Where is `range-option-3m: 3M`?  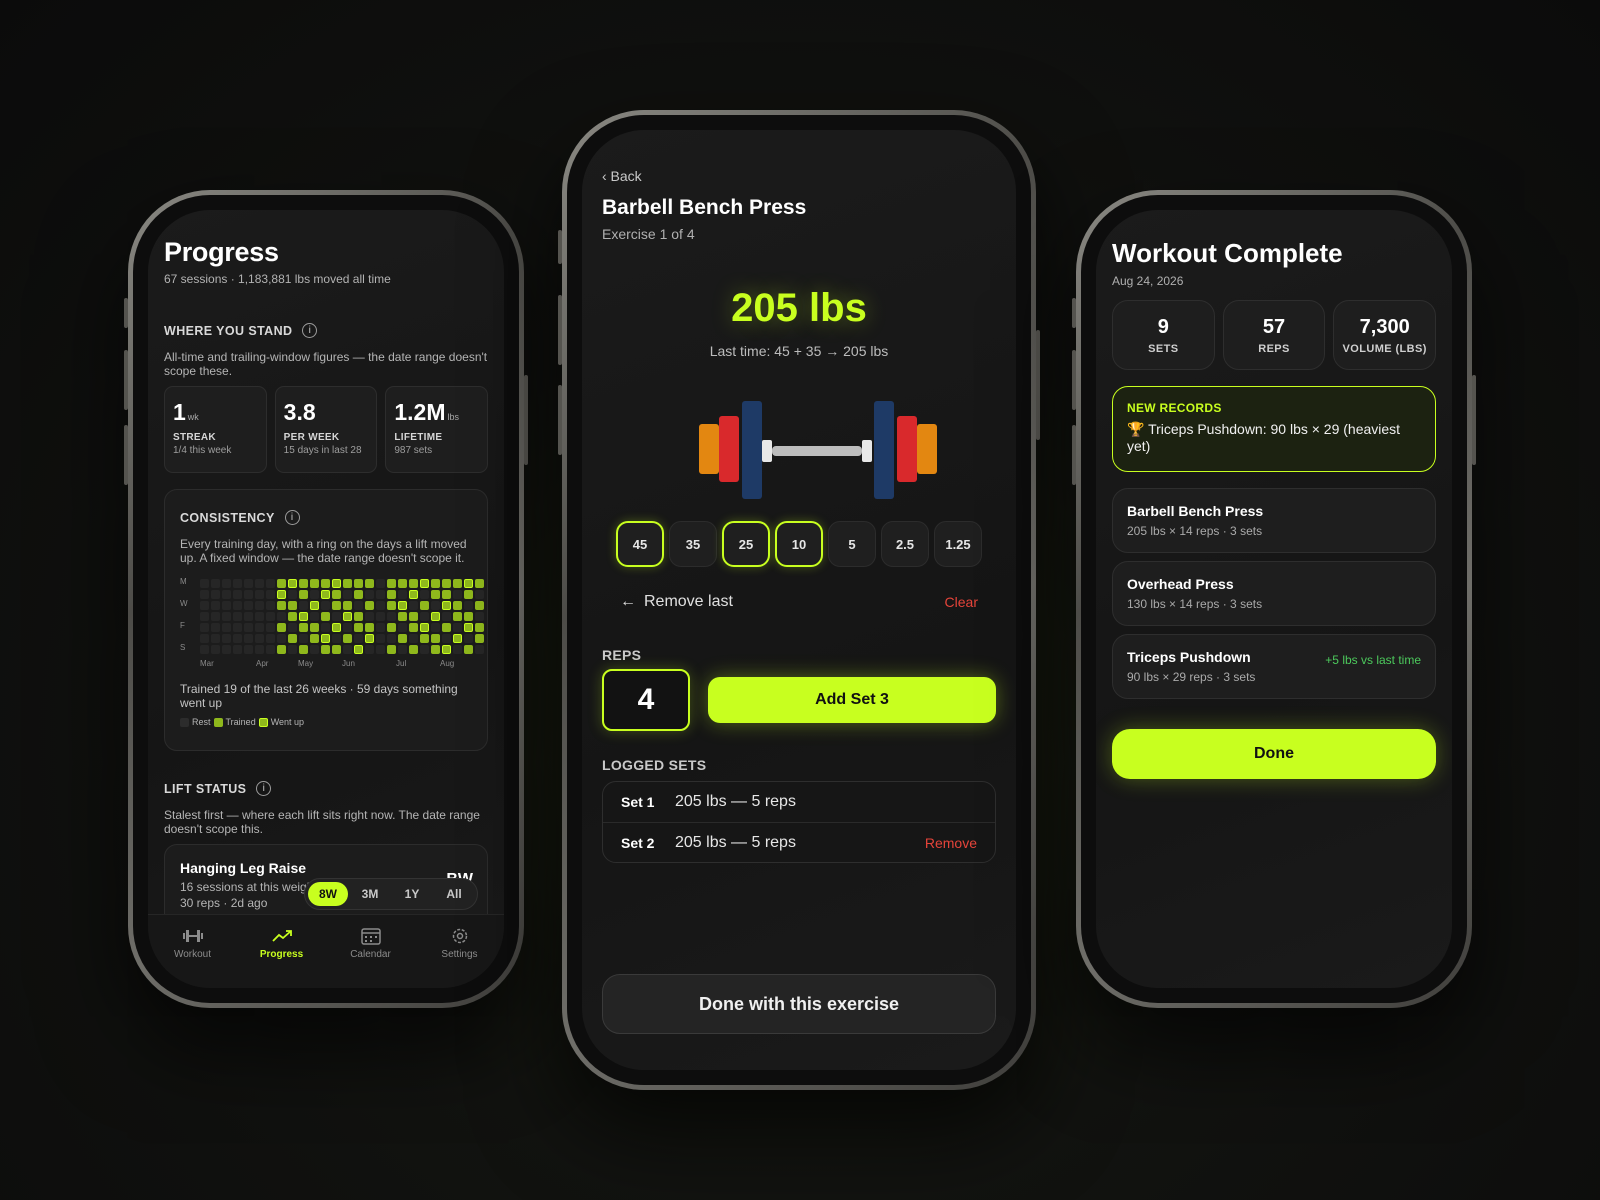
range-option-3m: 3M is located at coordinates (370, 894).